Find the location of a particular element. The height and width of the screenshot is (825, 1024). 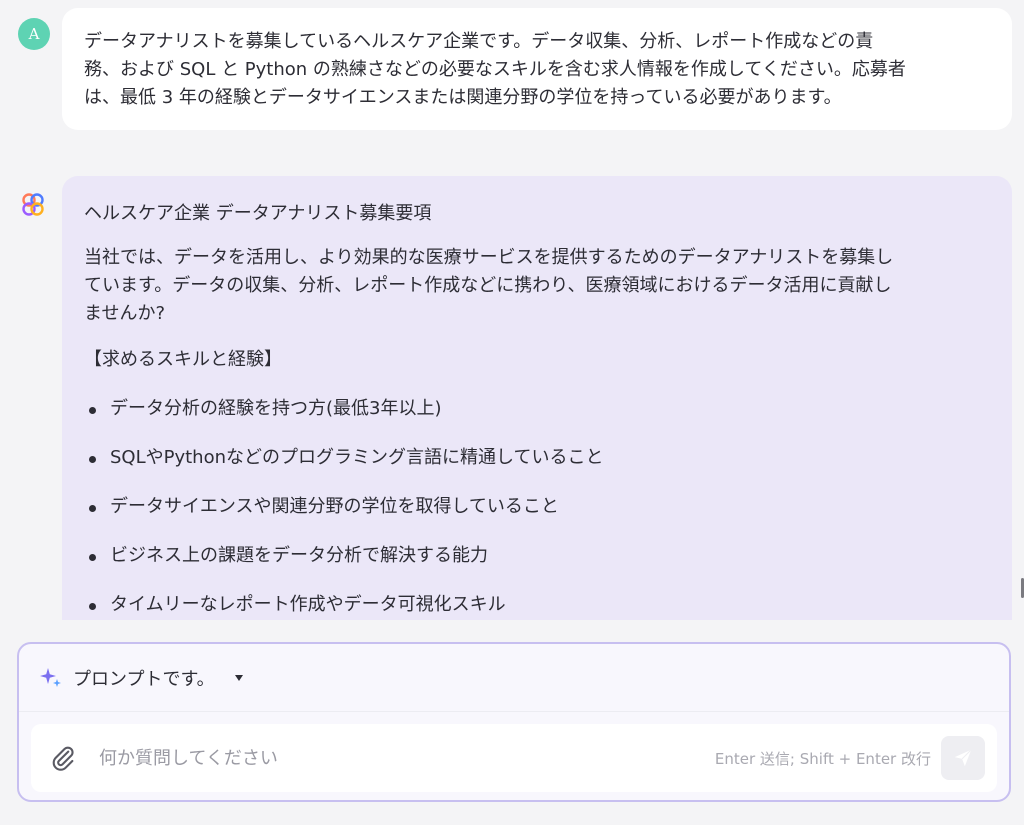

list-item-text: SQLやPythonなどのプログラミング言語に精通していること is located at coordinates (357, 457).